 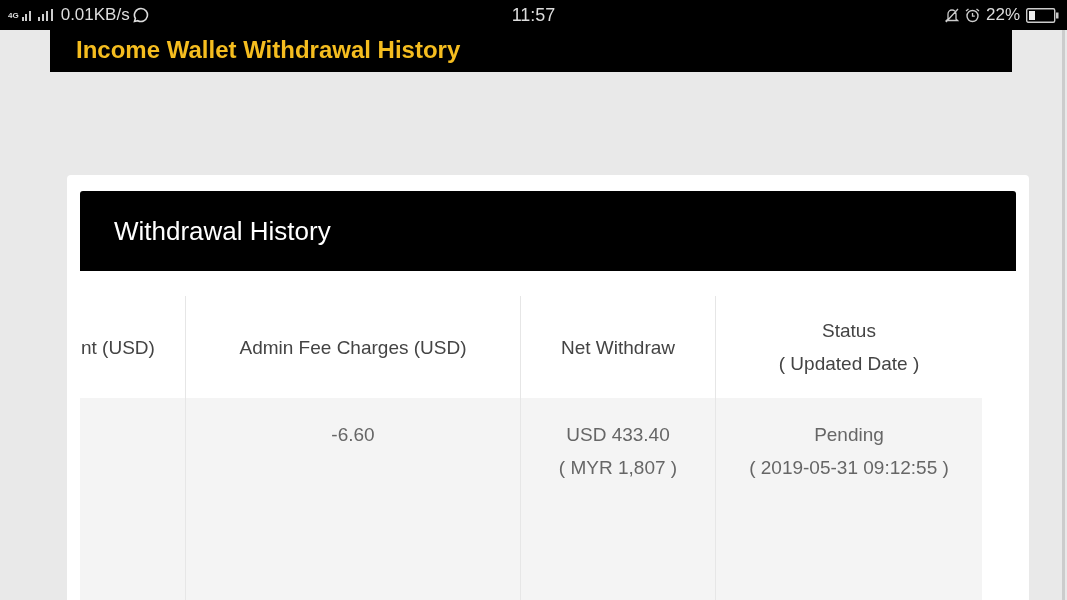 What do you see at coordinates (951, 15) in the screenshot?
I see `bell-off-icon` at bounding box center [951, 15].